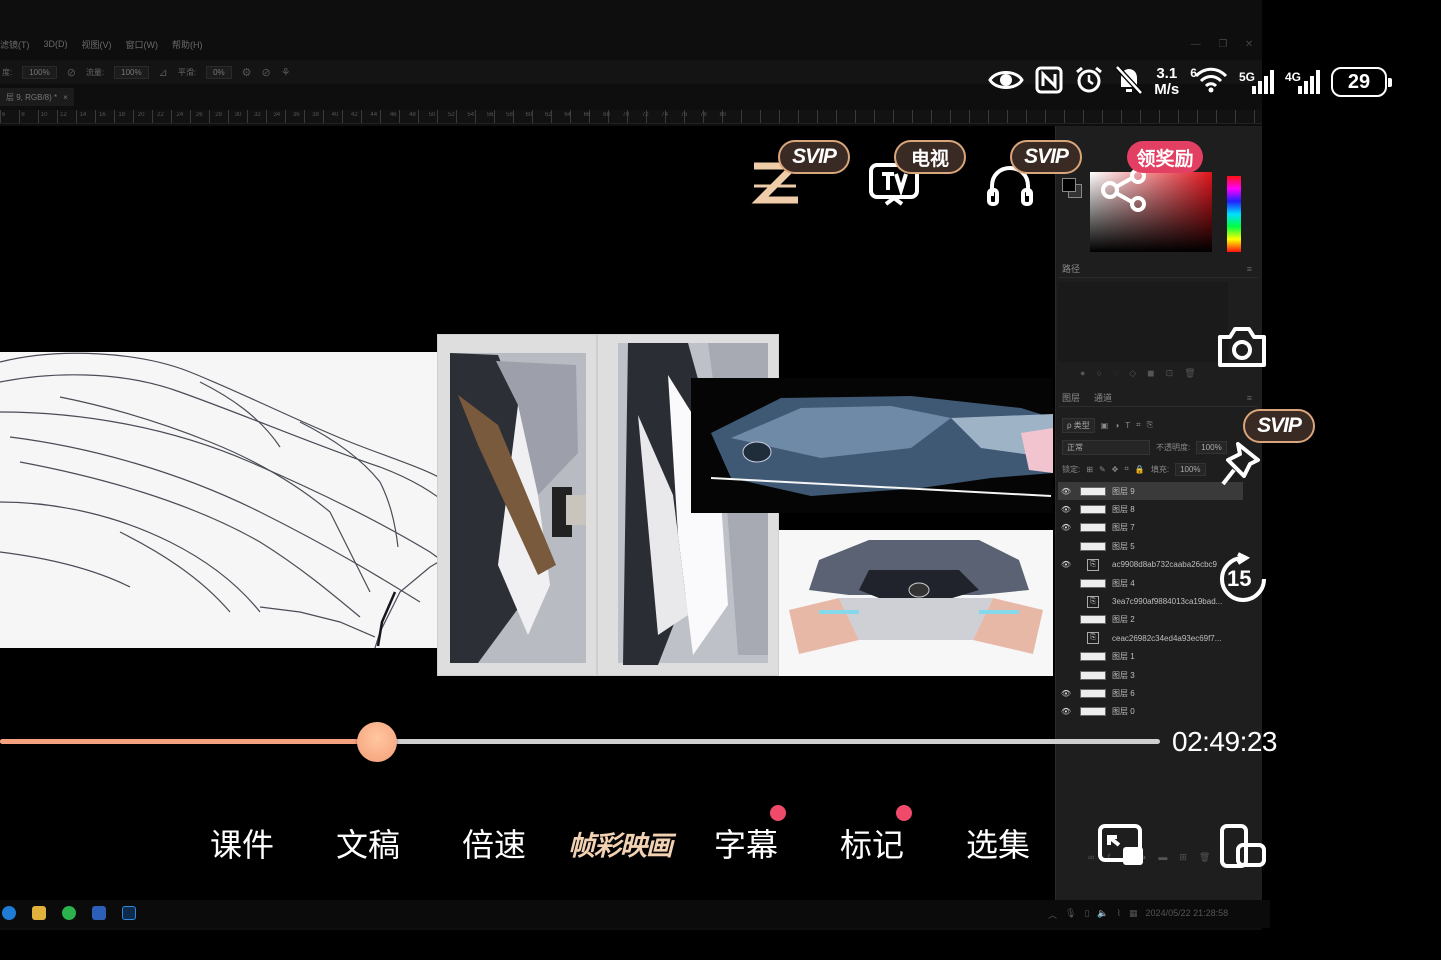 This screenshot has height=960, width=1441. Describe the element at coordinates (1102, 469) in the screenshot. I see `lock-paint-icon: ✎` at that location.